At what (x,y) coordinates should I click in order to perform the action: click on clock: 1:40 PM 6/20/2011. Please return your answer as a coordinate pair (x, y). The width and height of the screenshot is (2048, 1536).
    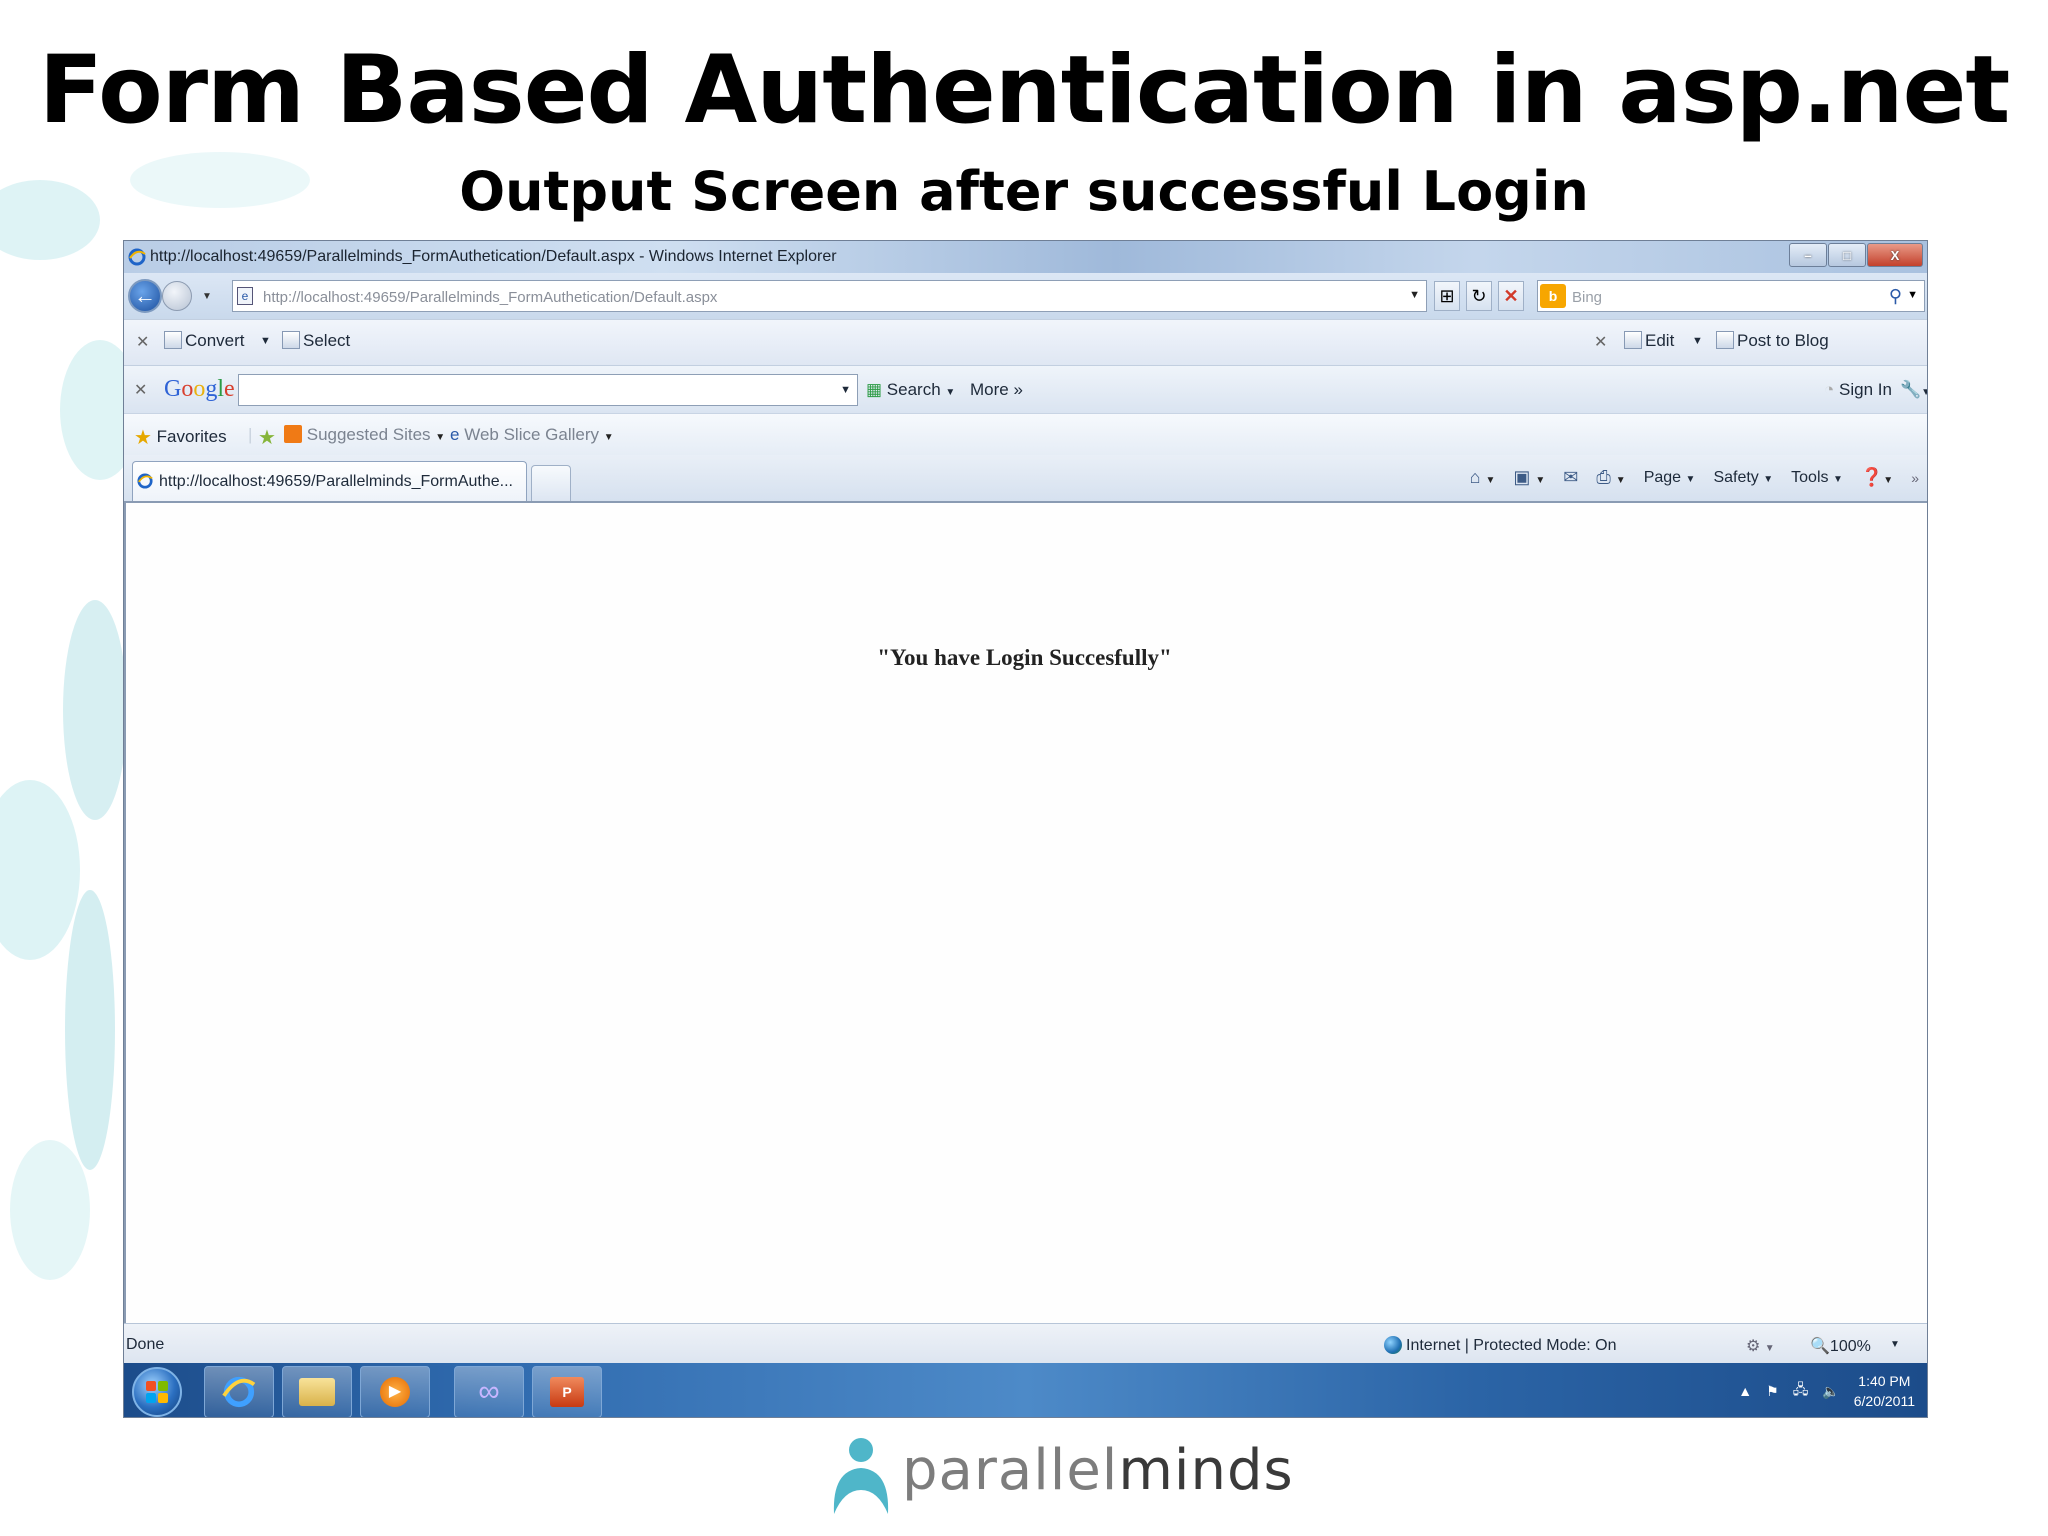
    Looking at the image, I should click on (1884, 1391).